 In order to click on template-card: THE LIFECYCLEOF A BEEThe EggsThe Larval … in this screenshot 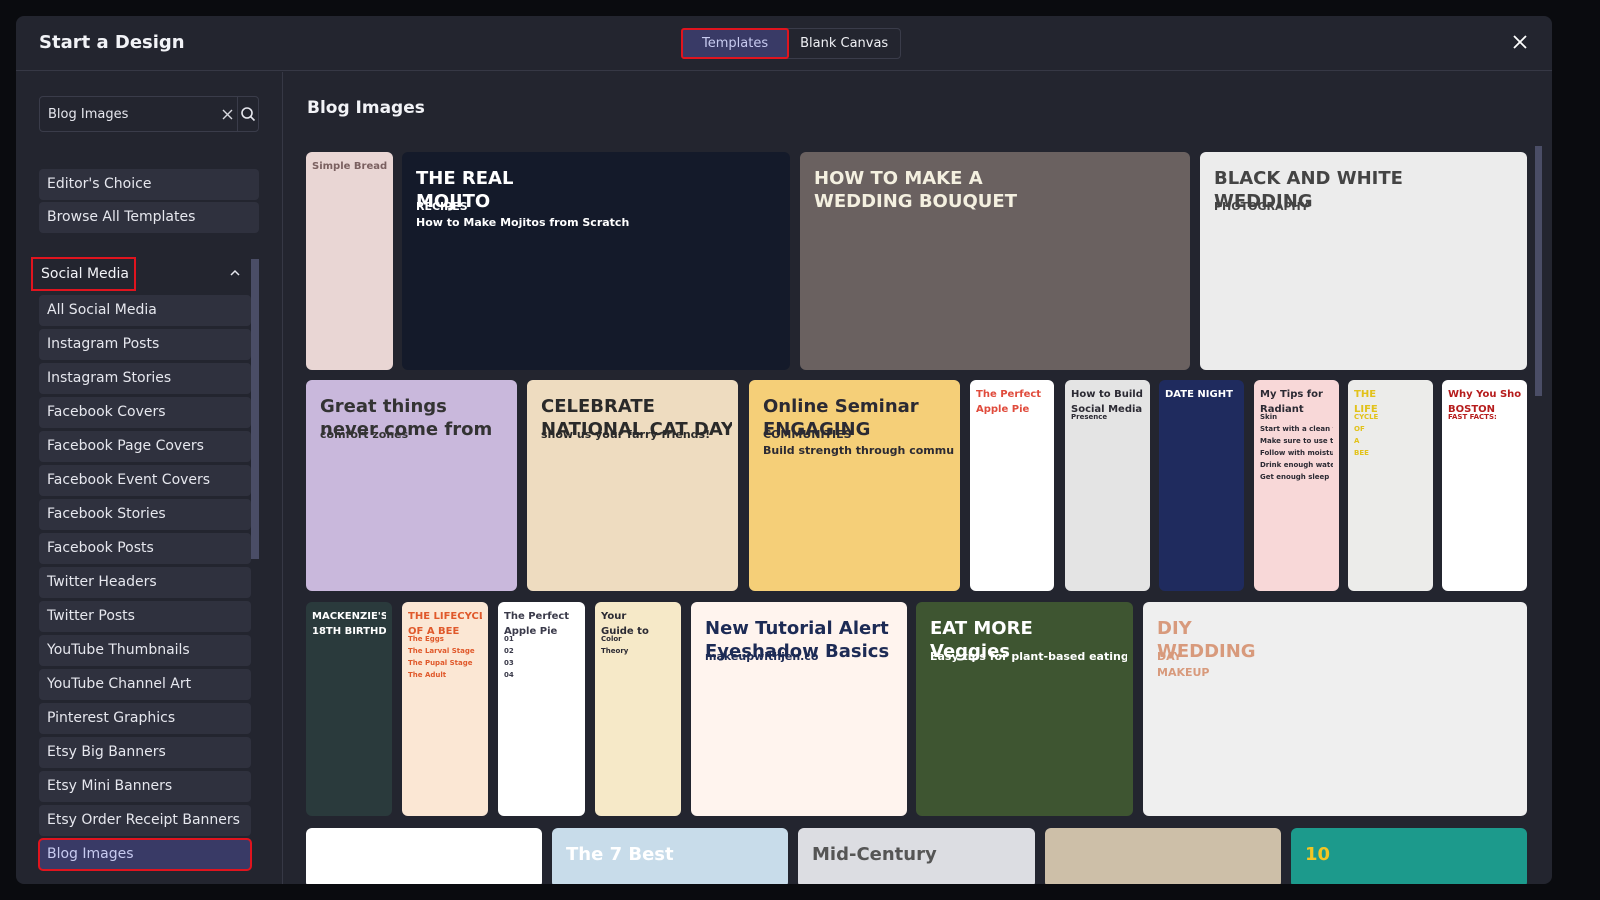, I will do `click(445, 709)`.